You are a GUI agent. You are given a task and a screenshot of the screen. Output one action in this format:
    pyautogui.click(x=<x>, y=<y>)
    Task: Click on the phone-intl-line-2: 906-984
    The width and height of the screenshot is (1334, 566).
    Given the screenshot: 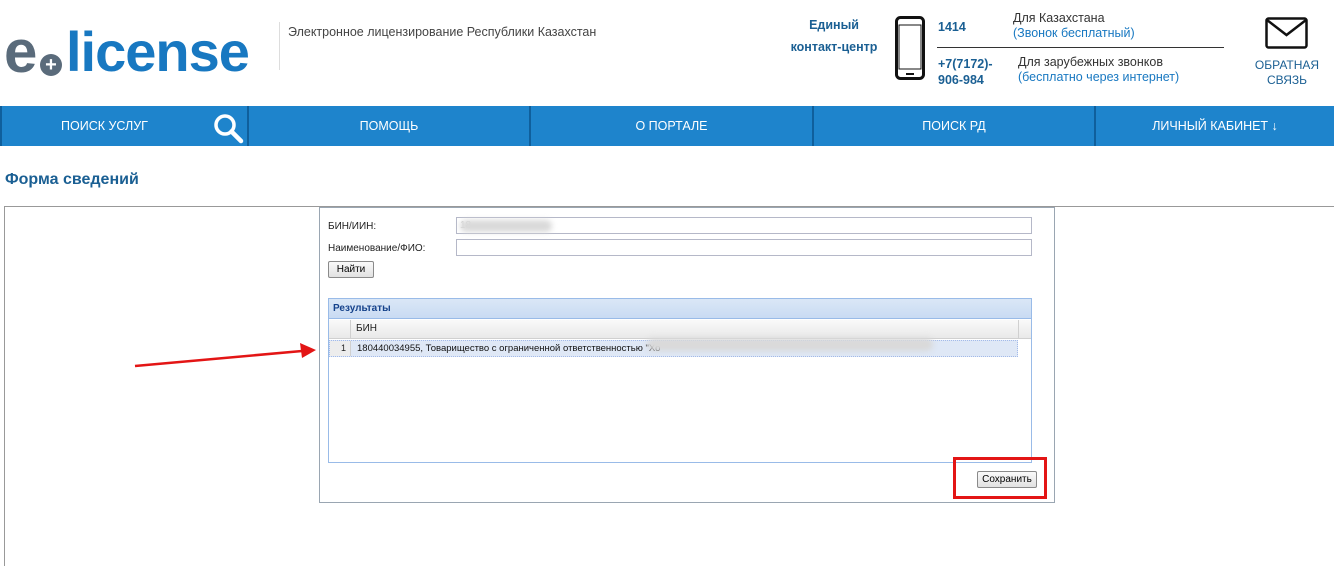 What is the action you would take?
    pyautogui.click(x=961, y=80)
    